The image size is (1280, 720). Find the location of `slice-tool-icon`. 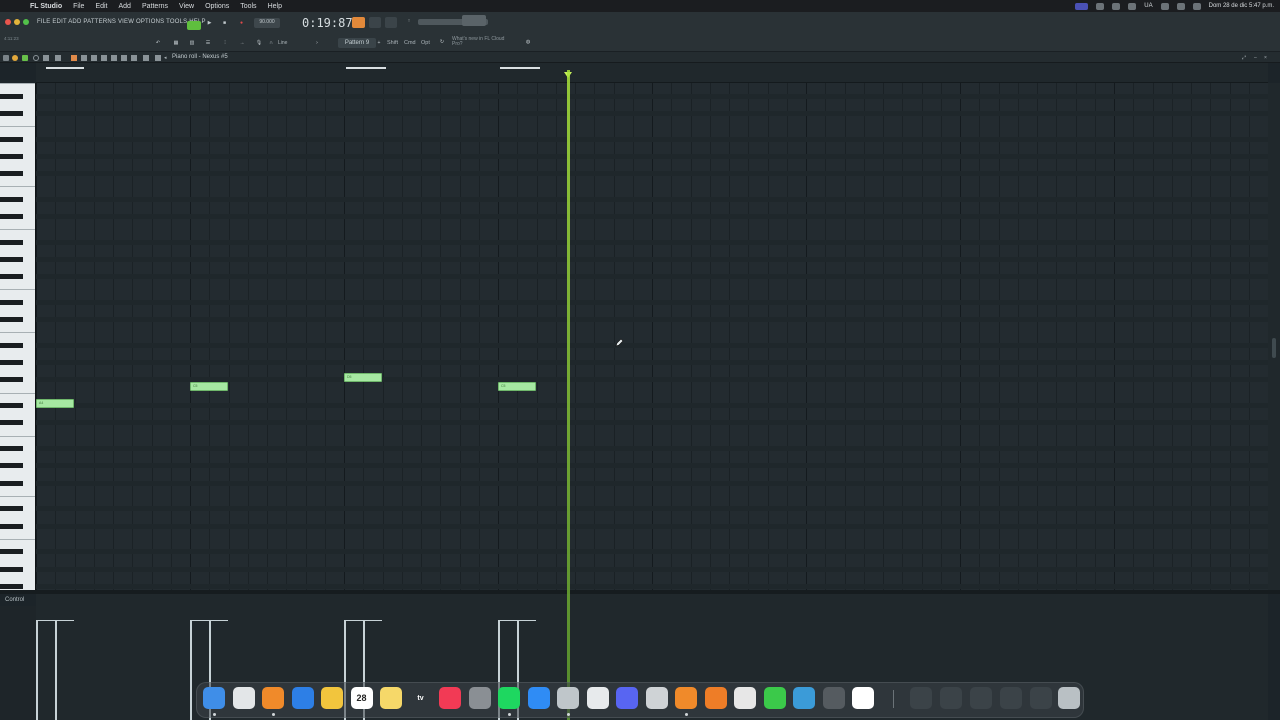

slice-tool-icon is located at coordinates (114, 58).